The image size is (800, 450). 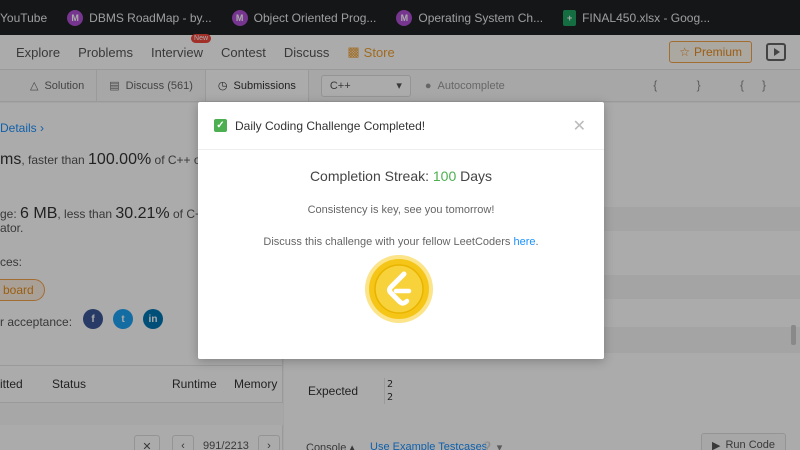 I want to click on discuss-here-link: here, so click(x=524, y=242).